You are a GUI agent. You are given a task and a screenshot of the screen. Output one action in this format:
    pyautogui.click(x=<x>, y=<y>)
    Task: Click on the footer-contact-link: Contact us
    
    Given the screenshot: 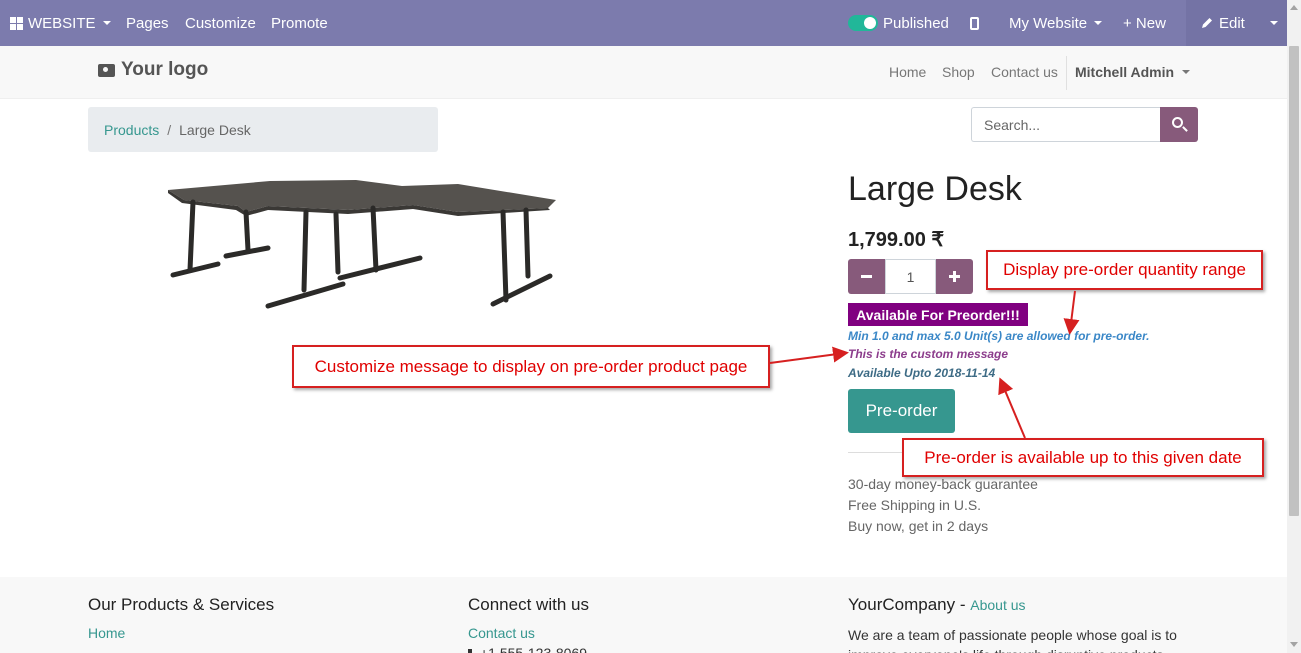 What is the action you would take?
    pyautogui.click(x=501, y=633)
    